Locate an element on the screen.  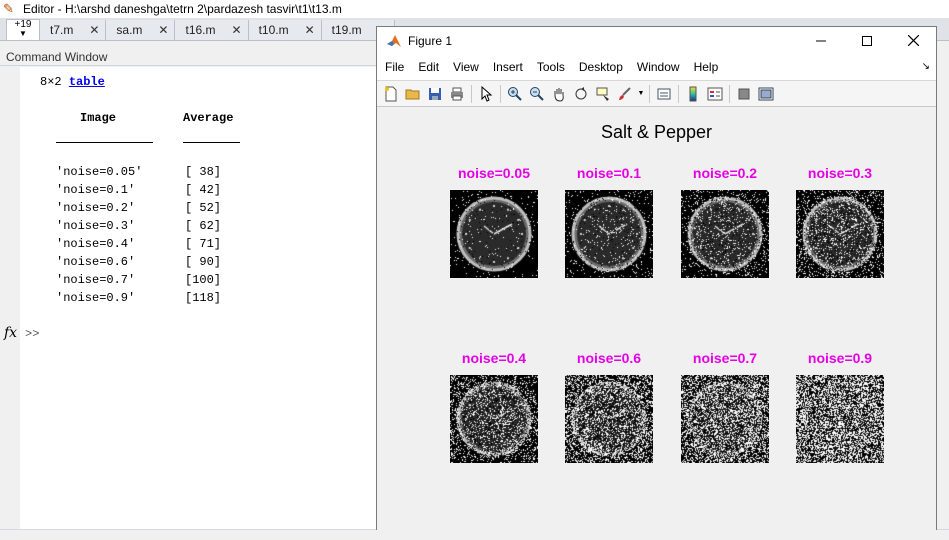
chevron-down-icon: ▼ is located at coordinates (641, 93).